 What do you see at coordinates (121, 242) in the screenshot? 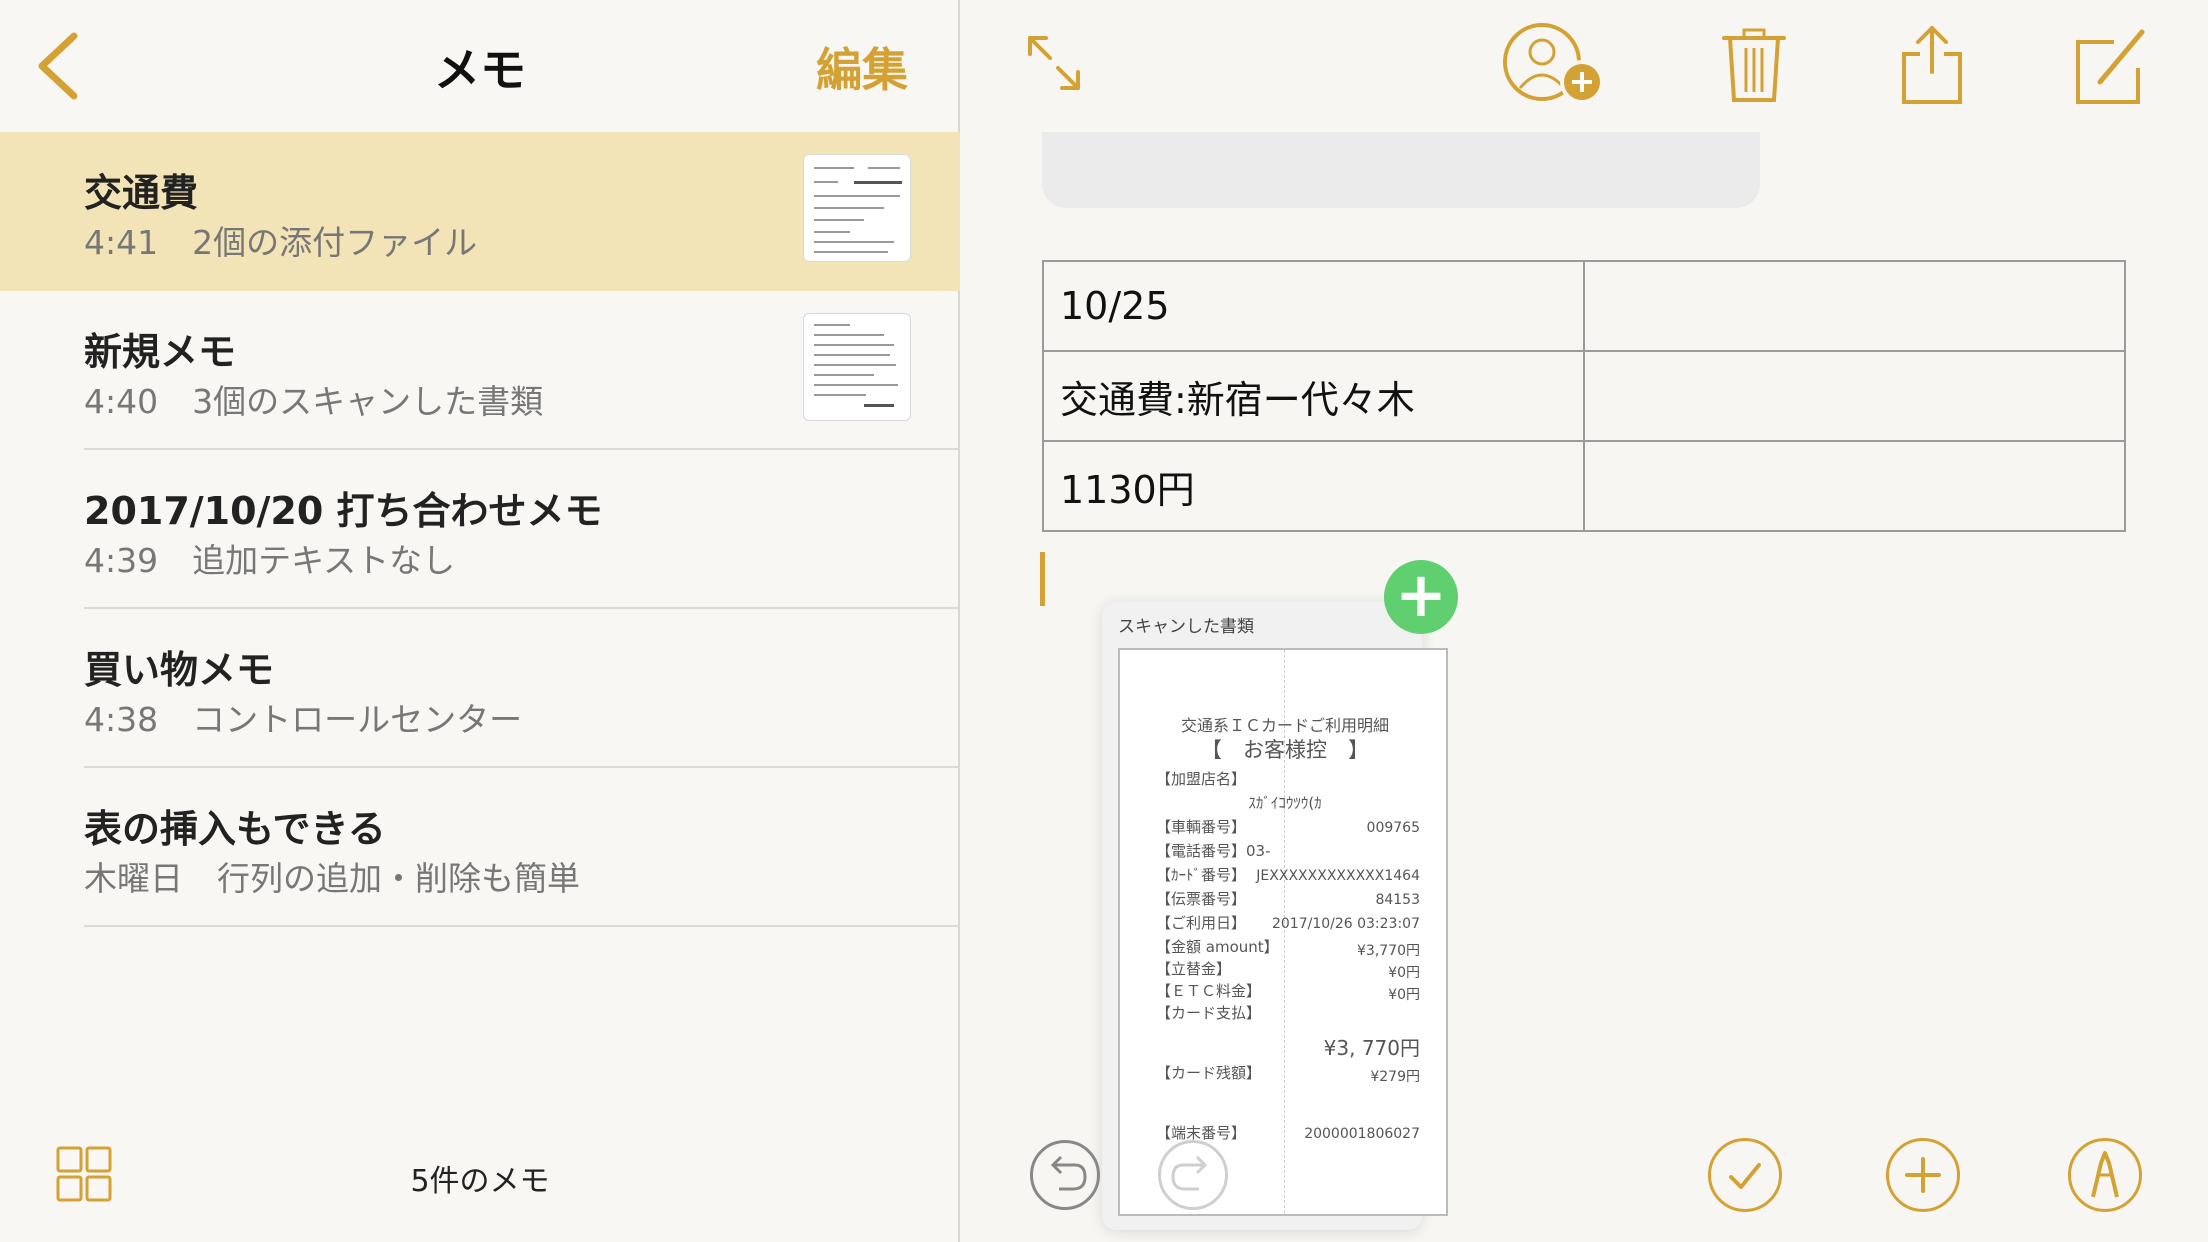
I see `note-time: 4:41` at bounding box center [121, 242].